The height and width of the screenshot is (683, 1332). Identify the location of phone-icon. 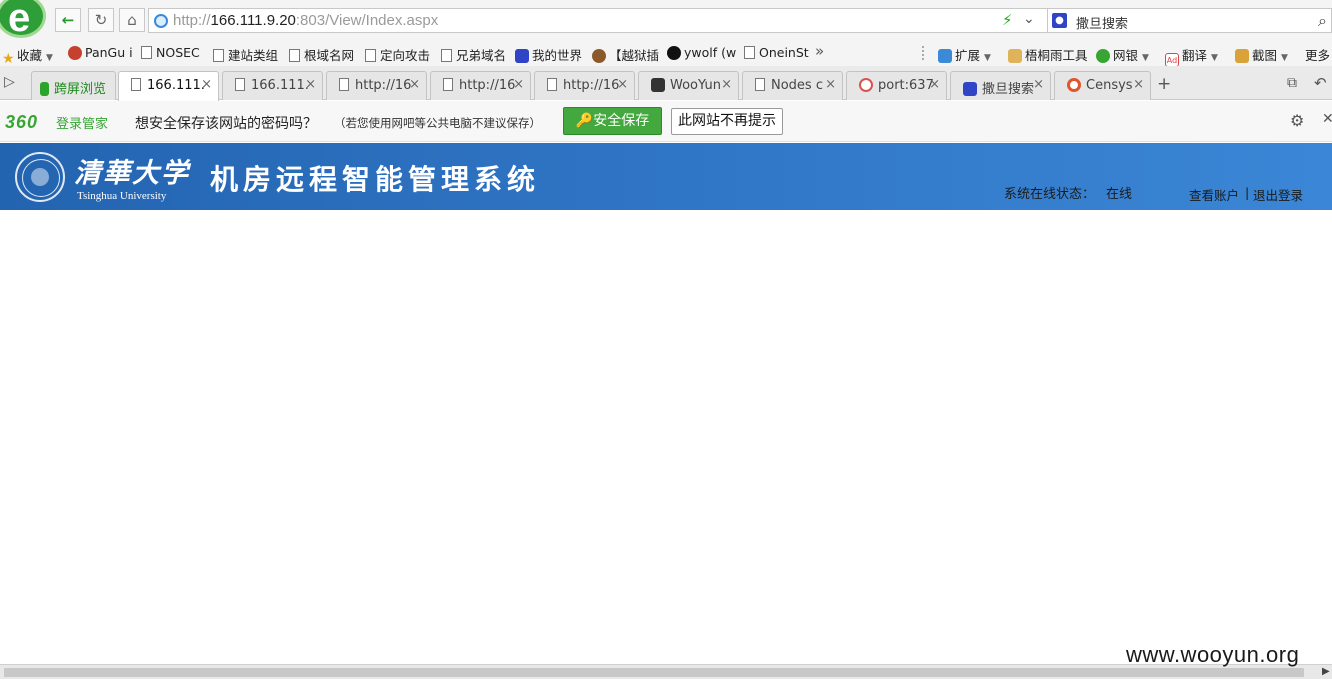
(44, 89).